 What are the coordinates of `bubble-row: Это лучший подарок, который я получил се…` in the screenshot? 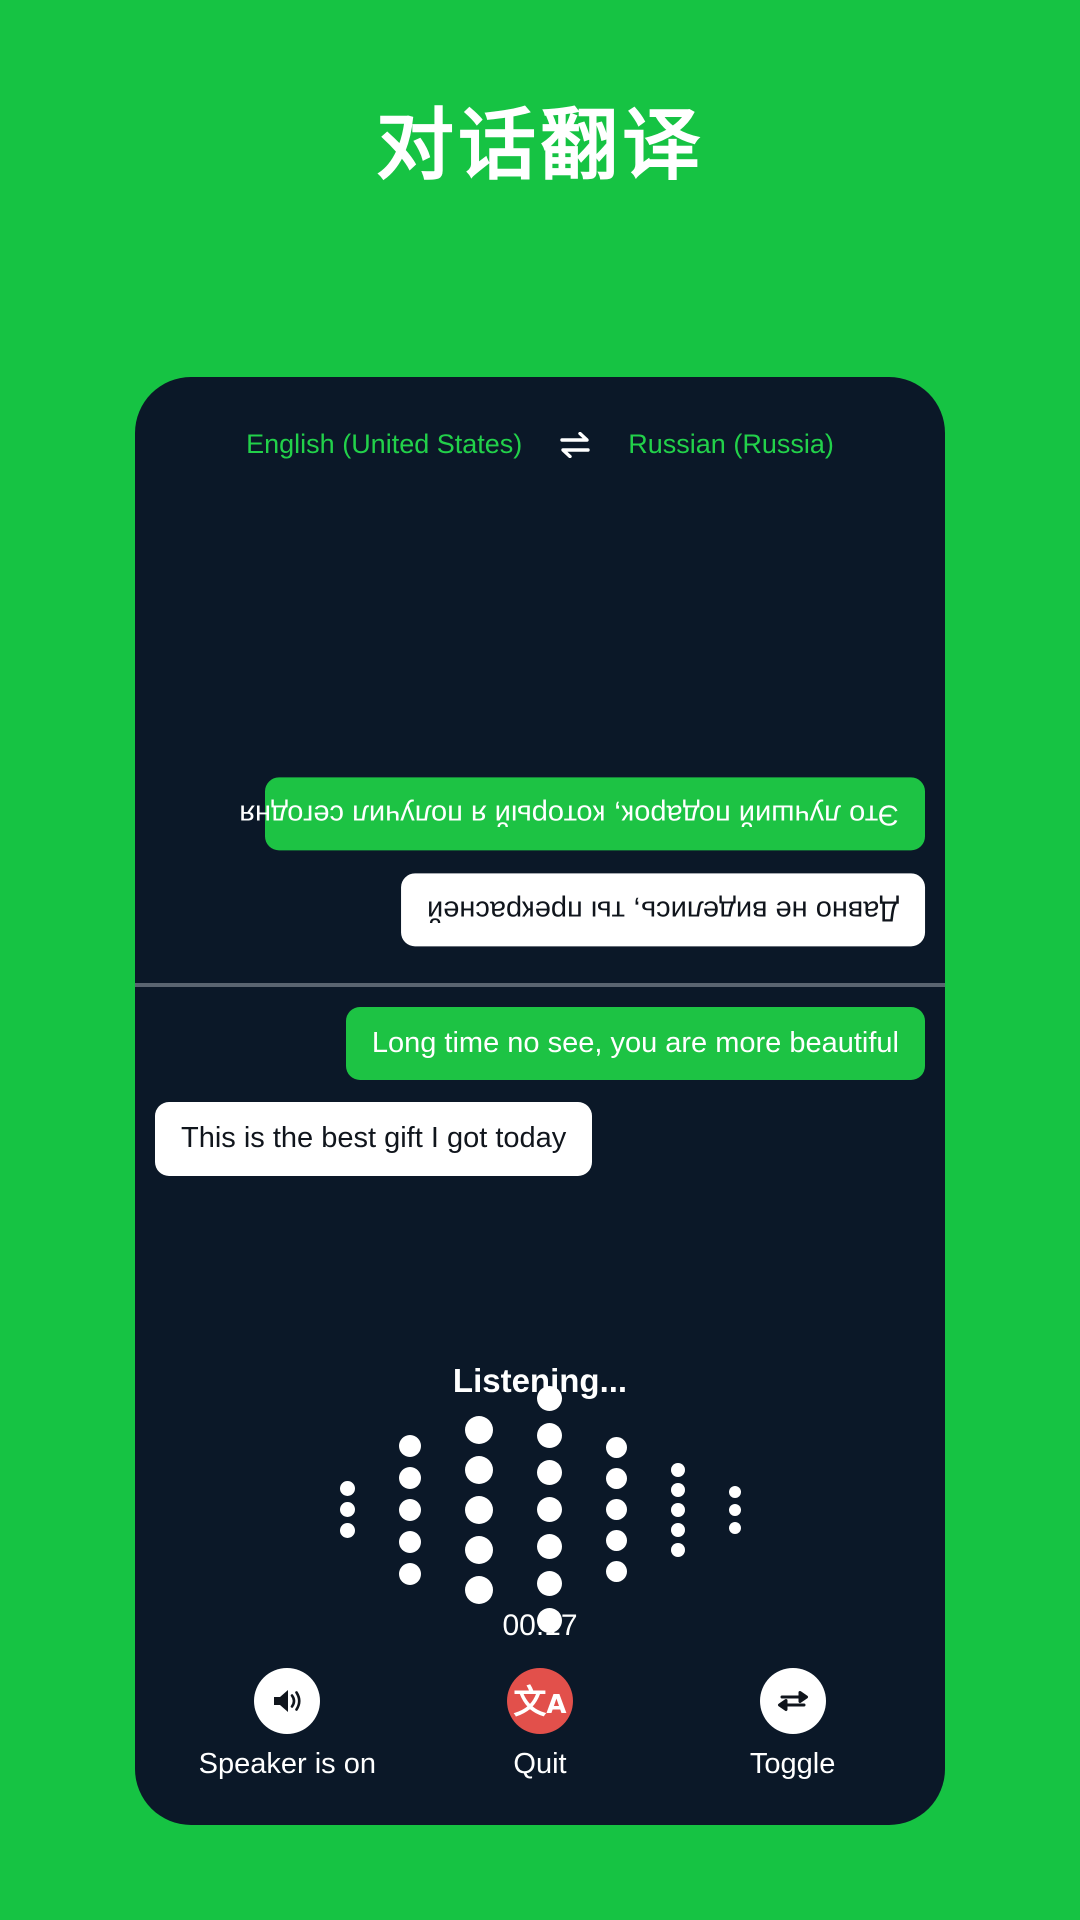 It's located at (540, 814).